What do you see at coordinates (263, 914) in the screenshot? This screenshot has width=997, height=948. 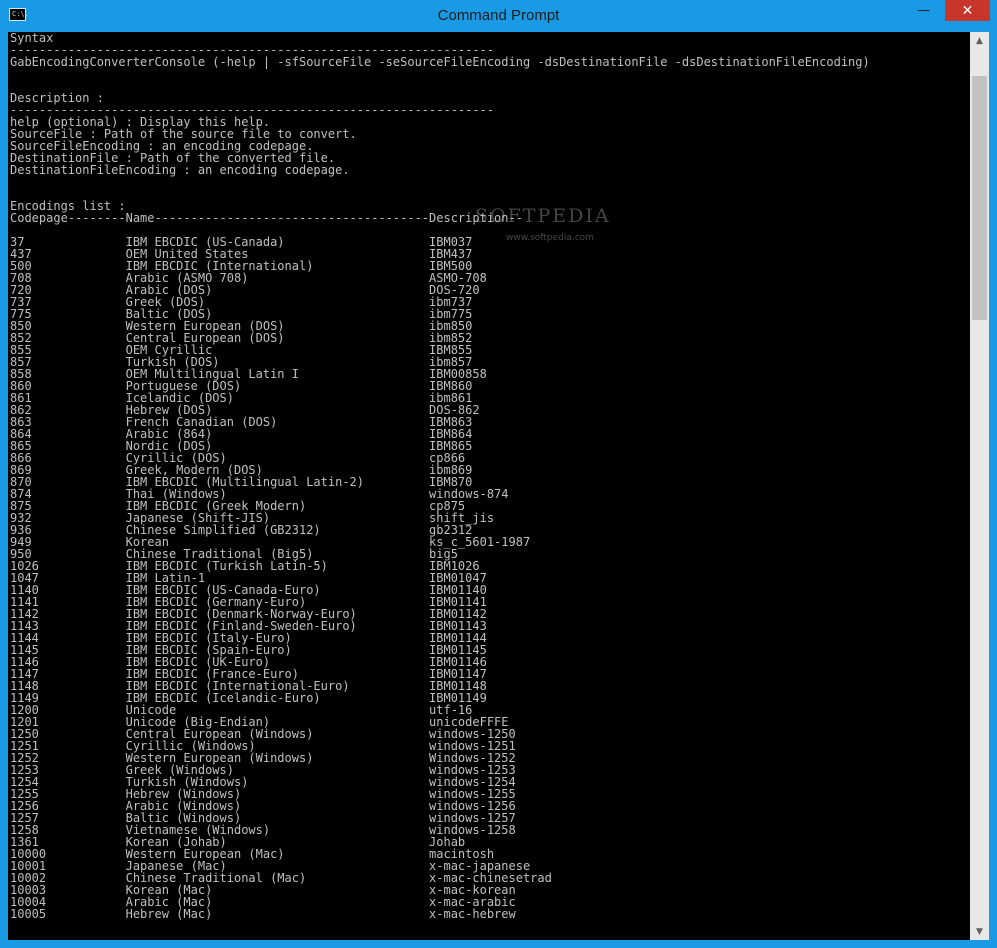 I see `console-line: 10005 Hebrew (Mac) x-mac-hebrew` at bounding box center [263, 914].